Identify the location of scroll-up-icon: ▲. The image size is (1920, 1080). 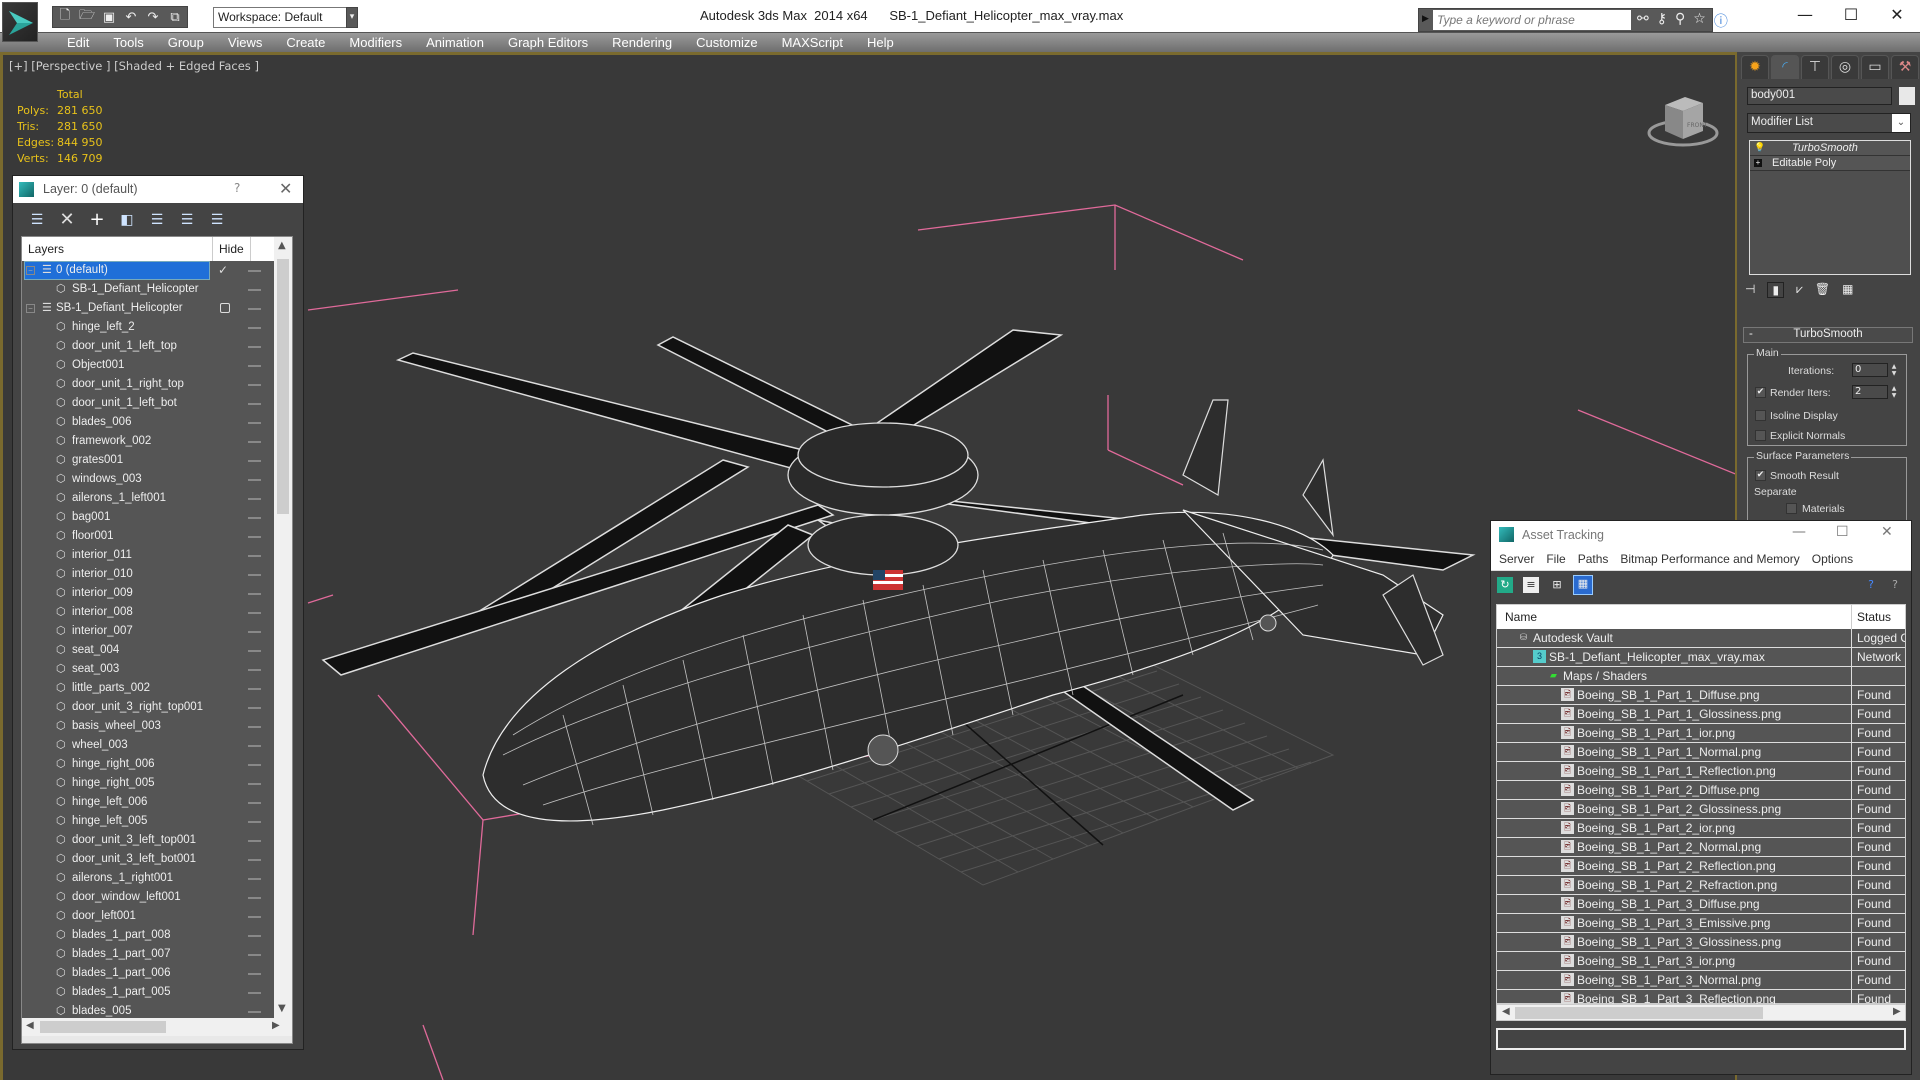
(282, 245).